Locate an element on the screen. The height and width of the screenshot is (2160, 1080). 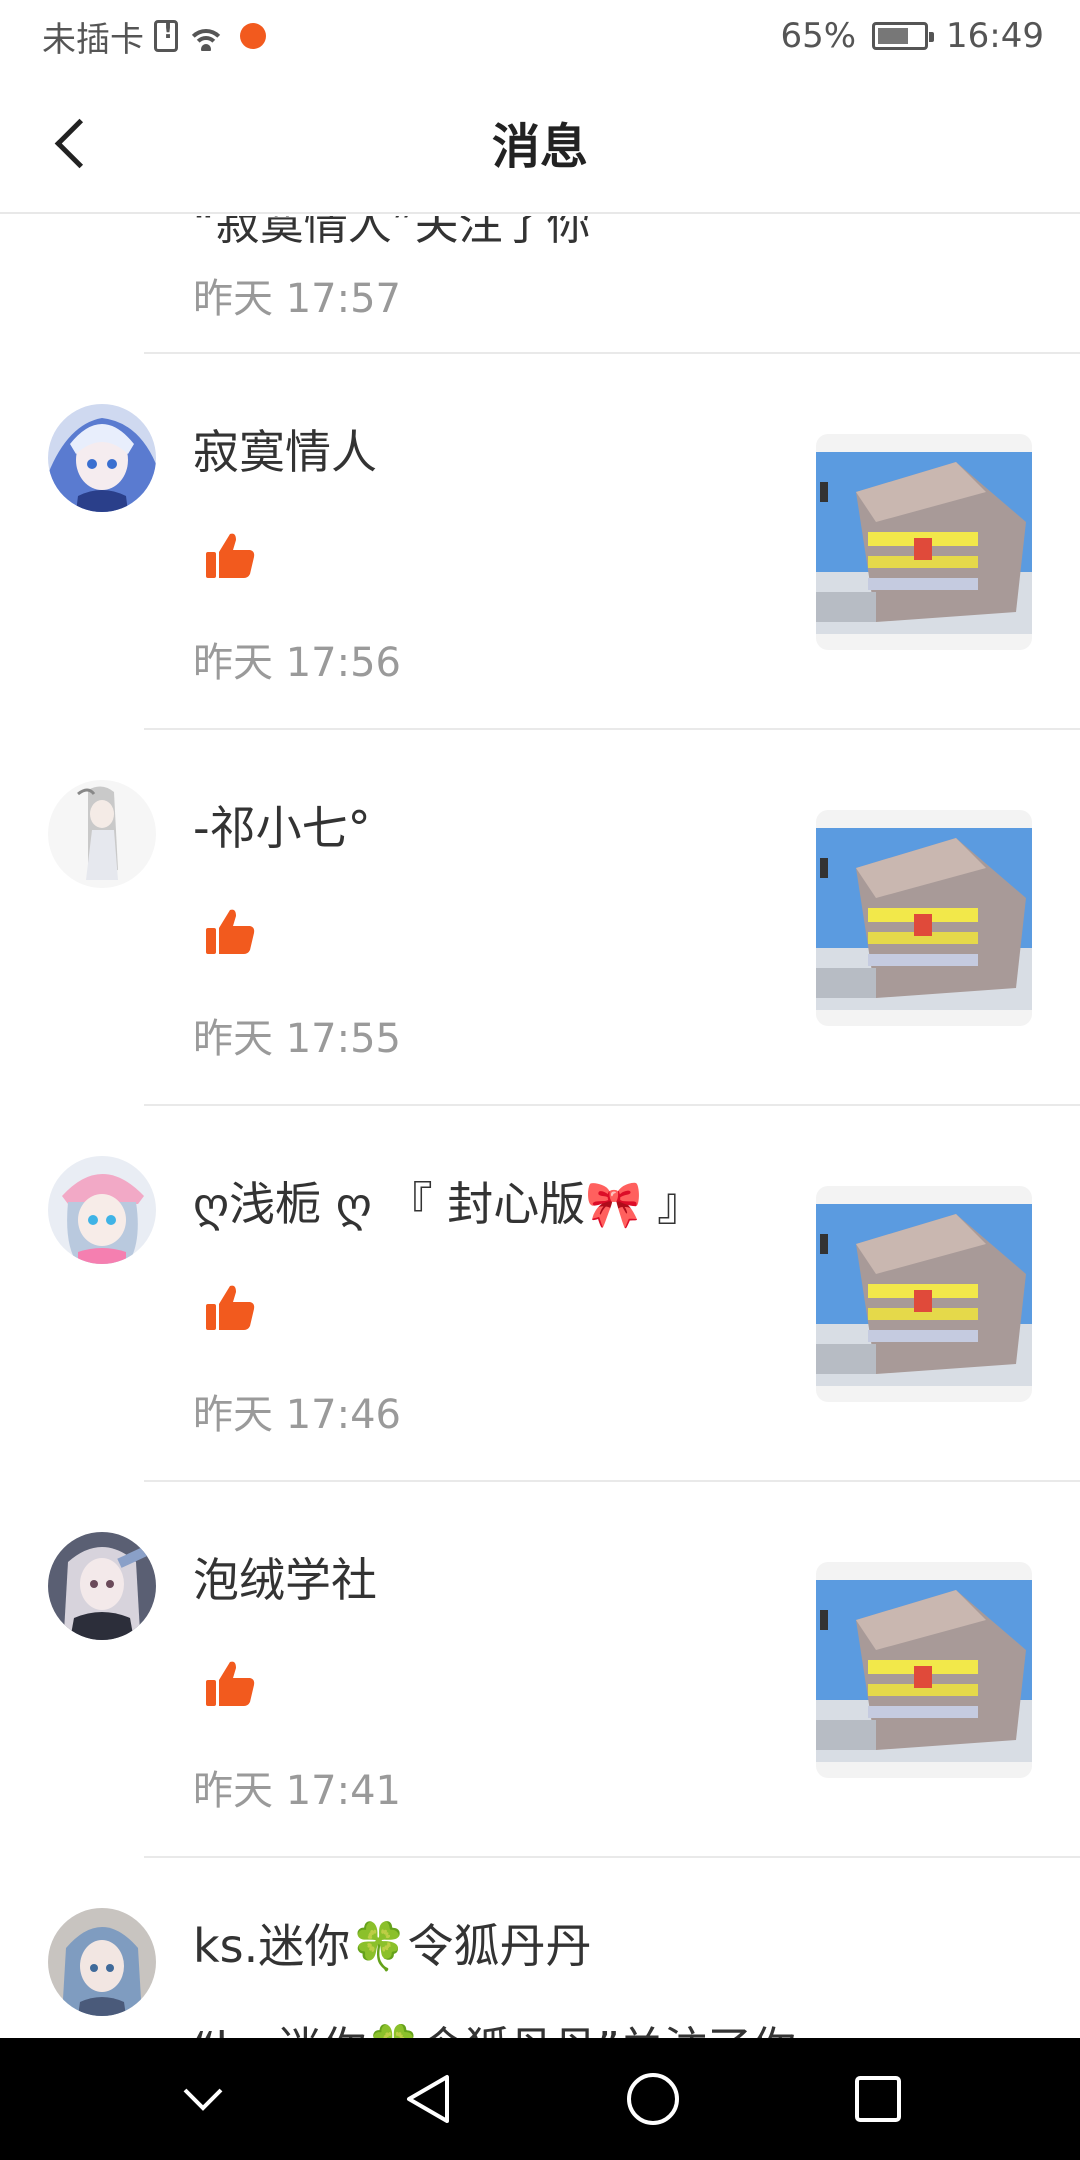
message-time: 昨天 17:55 is located at coordinates (297, 1039).